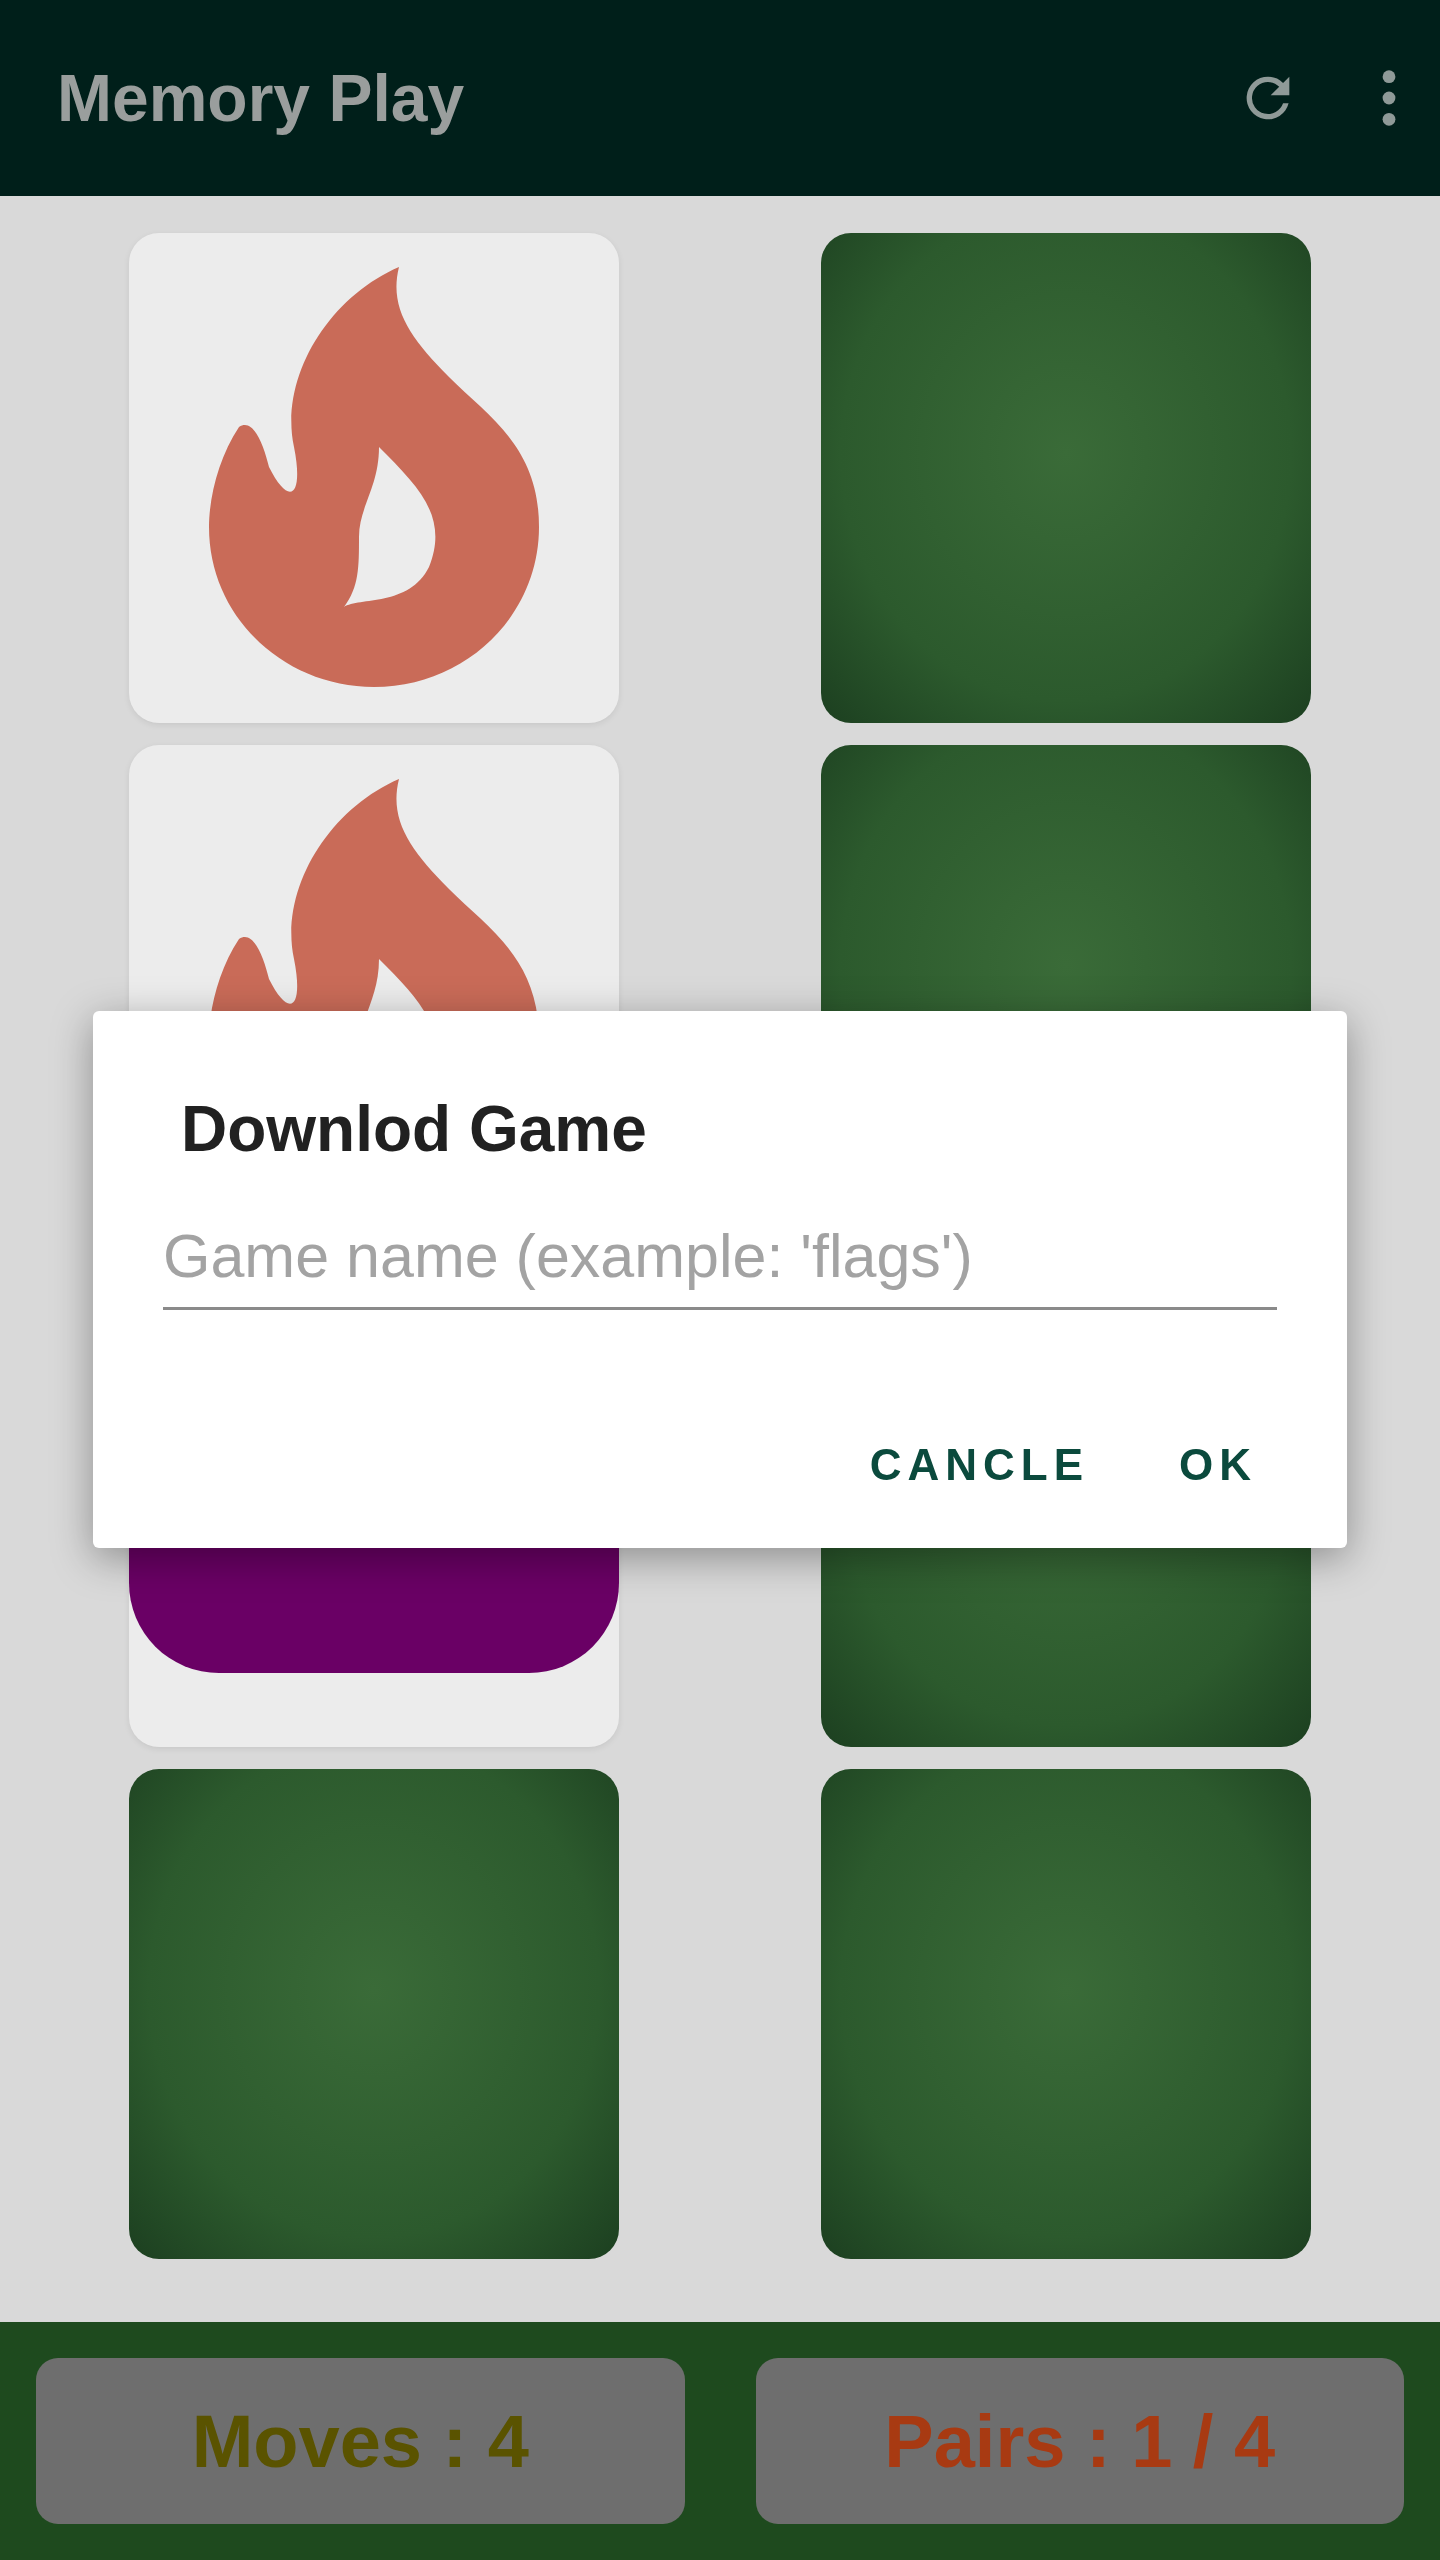 Image resolution: width=1440 pixels, height=2560 pixels. I want to click on dialog-button: CANCLE, so click(979, 1464).